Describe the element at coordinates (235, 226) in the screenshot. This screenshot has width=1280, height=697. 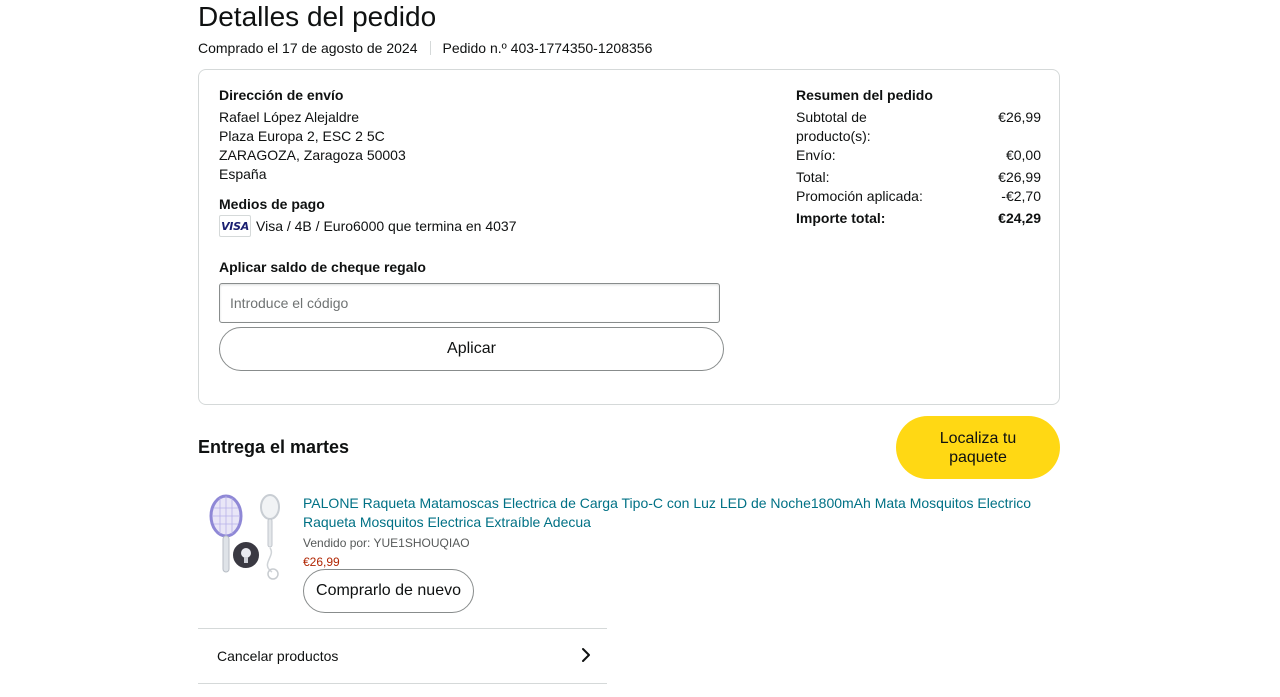
I see `visa-icon: VISA` at that location.